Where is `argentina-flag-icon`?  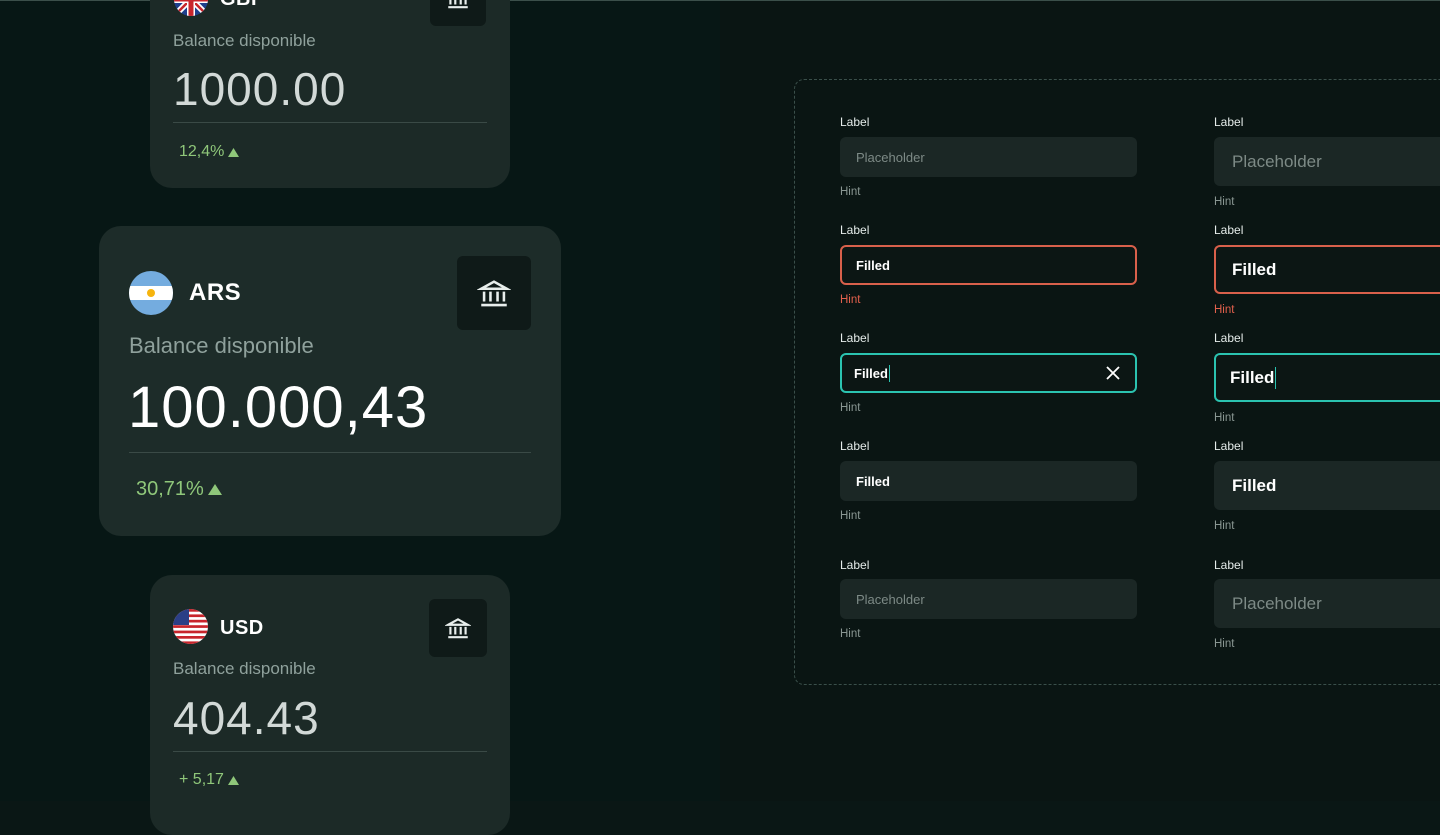 argentina-flag-icon is located at coordinates (151, 293).